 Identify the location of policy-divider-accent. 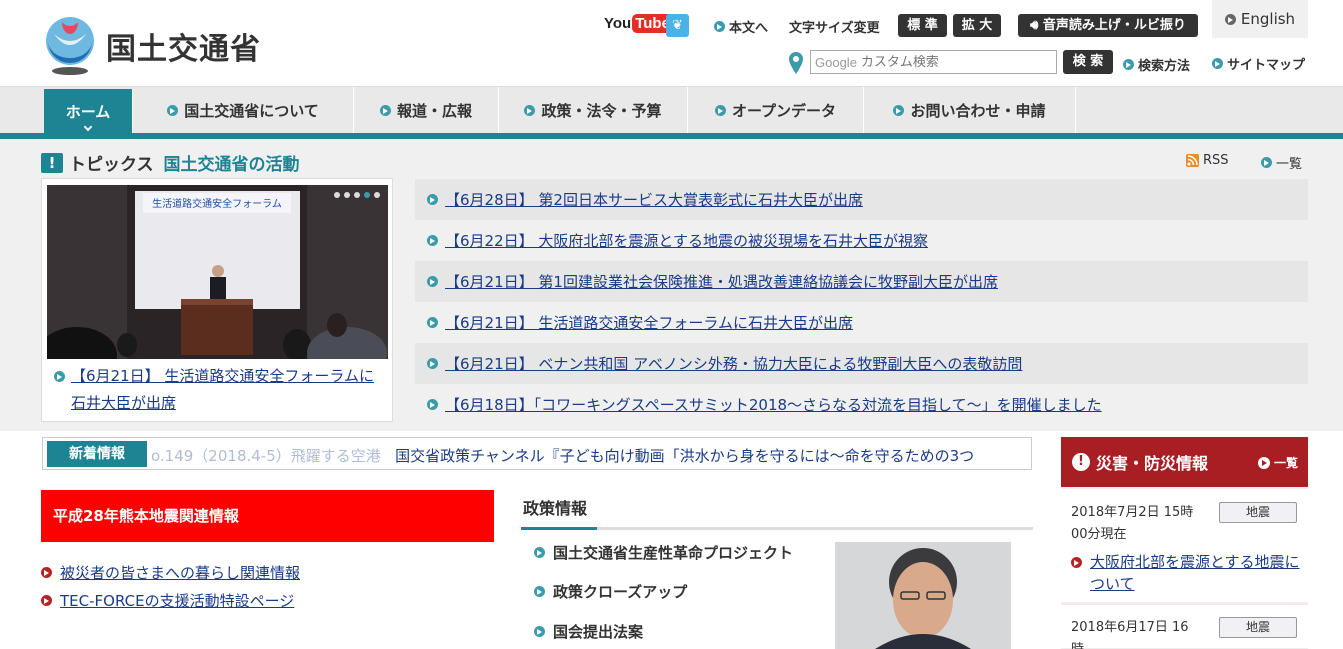
(559, 528).